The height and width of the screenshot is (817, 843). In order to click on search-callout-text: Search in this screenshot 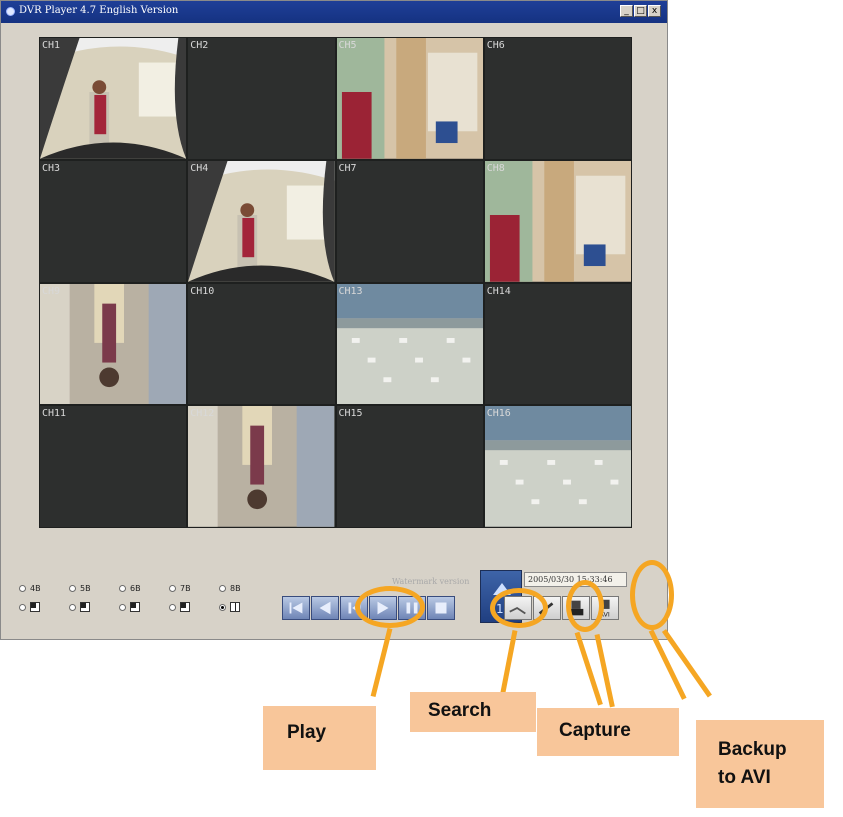, I will do `click(460, 710)`.